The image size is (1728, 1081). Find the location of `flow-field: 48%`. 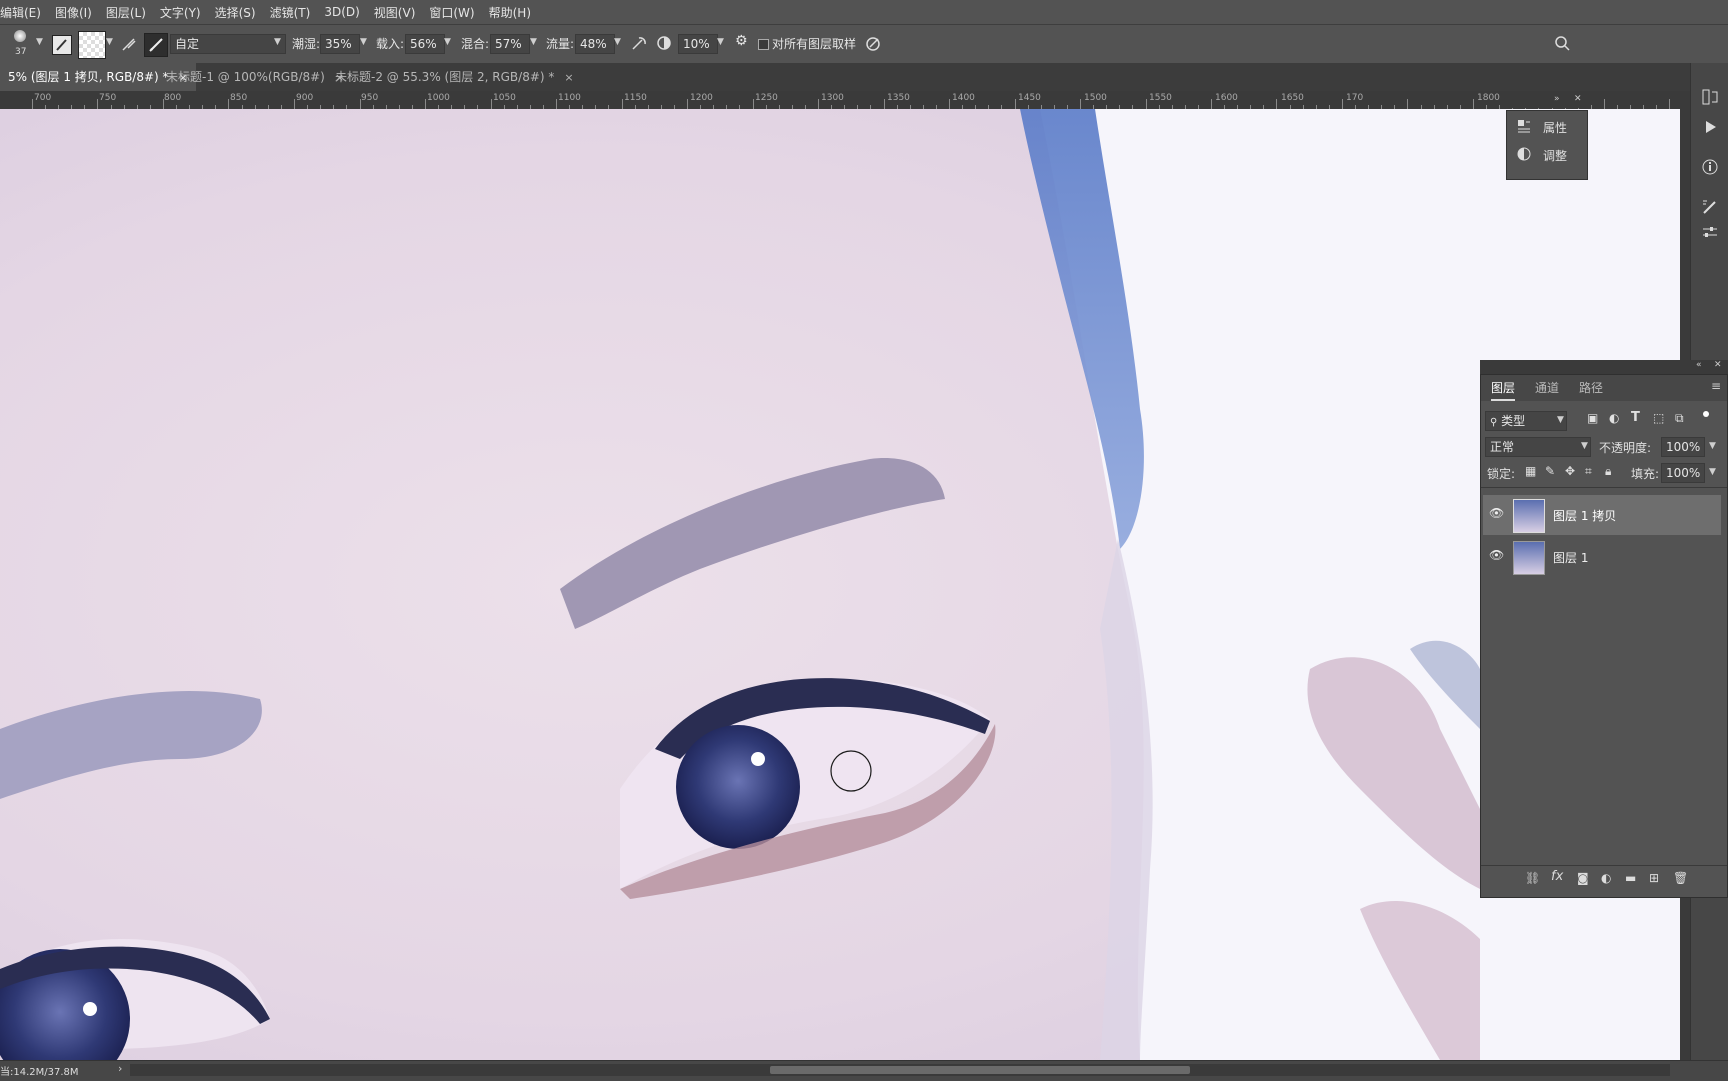

flow-field: 48% is located at coordinates (595, 44).